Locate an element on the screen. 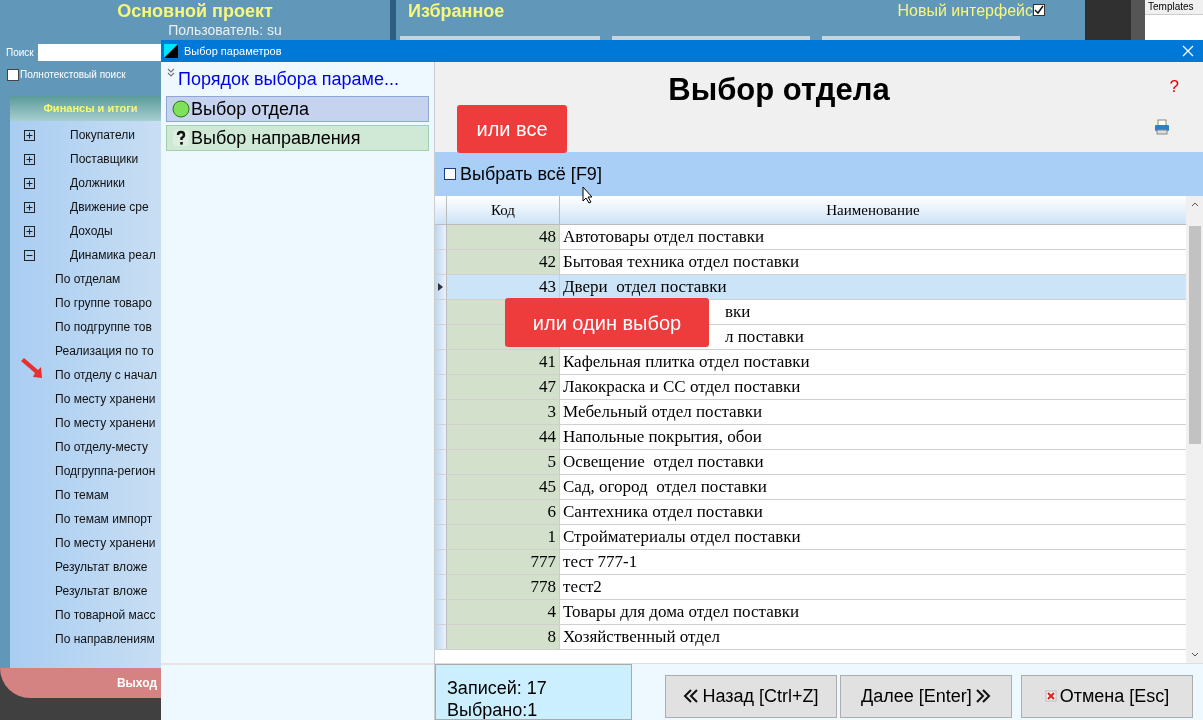 The image size is (1203, 720). name-cell-text: Сантехника отдел поставки is located at coordinates (663, 512).